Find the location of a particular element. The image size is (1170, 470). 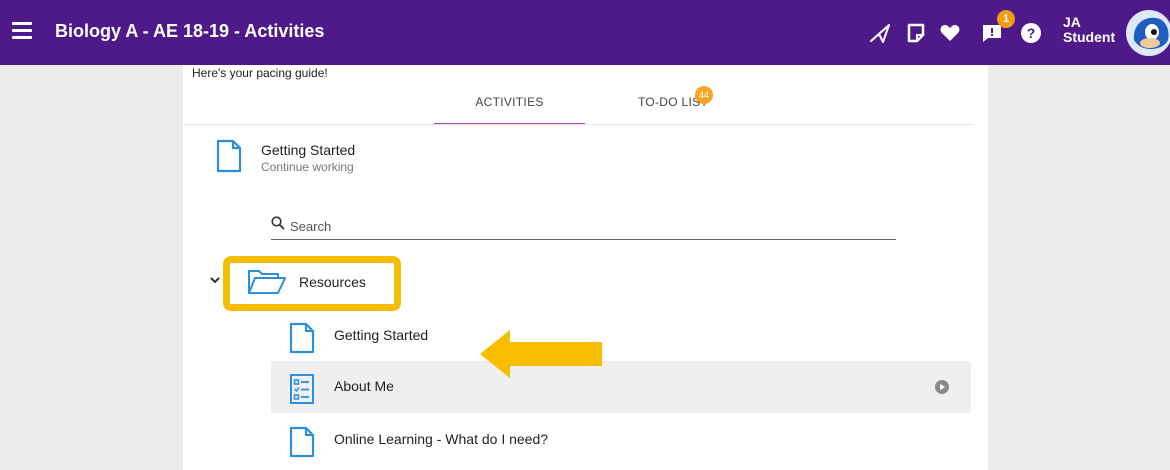

help-icon: ? is located at coordinates (1031, 33).